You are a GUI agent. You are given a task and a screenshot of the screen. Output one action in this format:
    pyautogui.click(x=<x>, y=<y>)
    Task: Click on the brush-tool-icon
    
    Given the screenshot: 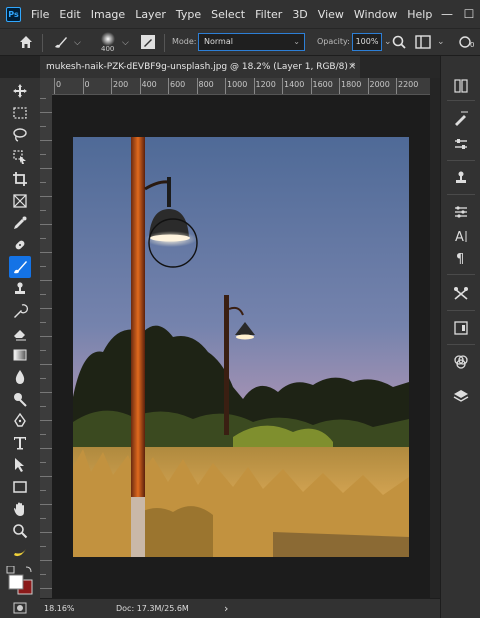 What is the action you would take?
    pyautogui.click(x=20, y=267)
    